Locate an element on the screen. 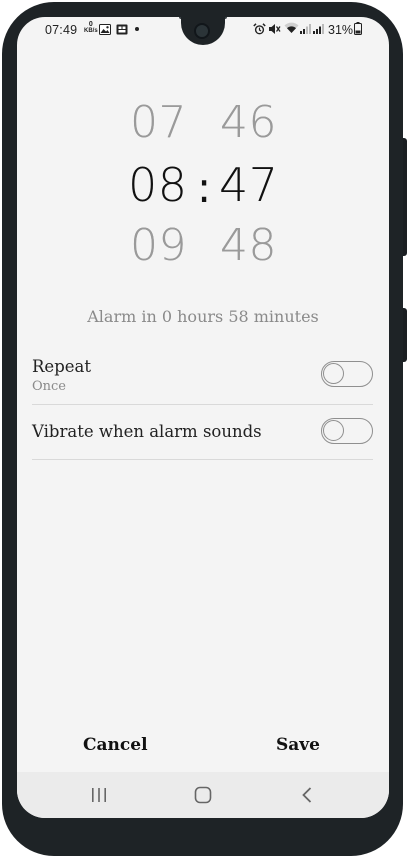  gallery-icon is located at coordinates (105, 31).